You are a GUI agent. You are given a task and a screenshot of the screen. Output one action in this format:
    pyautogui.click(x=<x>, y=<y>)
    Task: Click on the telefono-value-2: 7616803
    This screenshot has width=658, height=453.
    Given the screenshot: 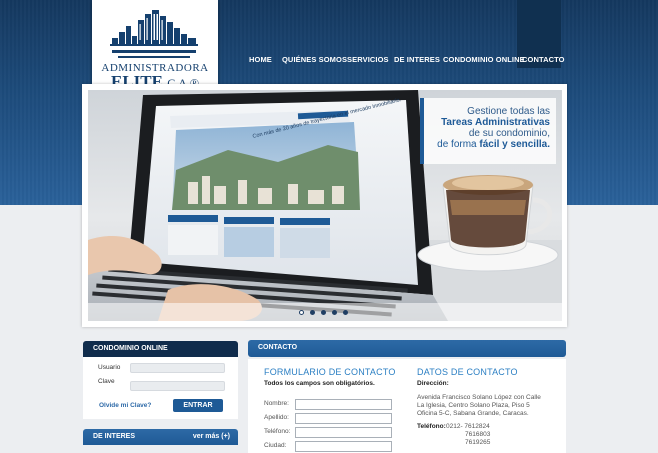 What is the action you would take?
    pyautogui.click(x=478, y=434)
    